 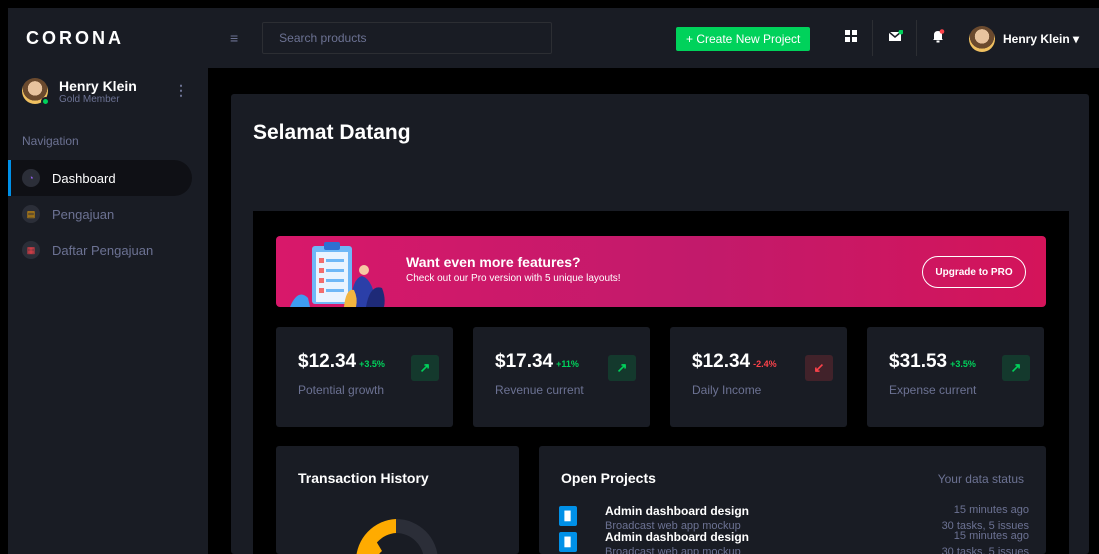 What do you see at coordinates (539, 390) in the screenshot?
I see `stat-label: Revenue current` at bounding box center [539, 390].